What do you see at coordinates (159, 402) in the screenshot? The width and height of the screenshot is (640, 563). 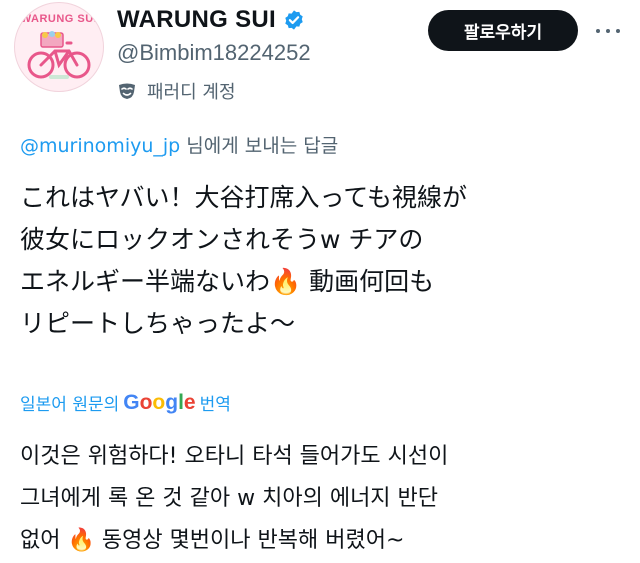 I see `google-logo: Google` at bounding box center [159, 402].